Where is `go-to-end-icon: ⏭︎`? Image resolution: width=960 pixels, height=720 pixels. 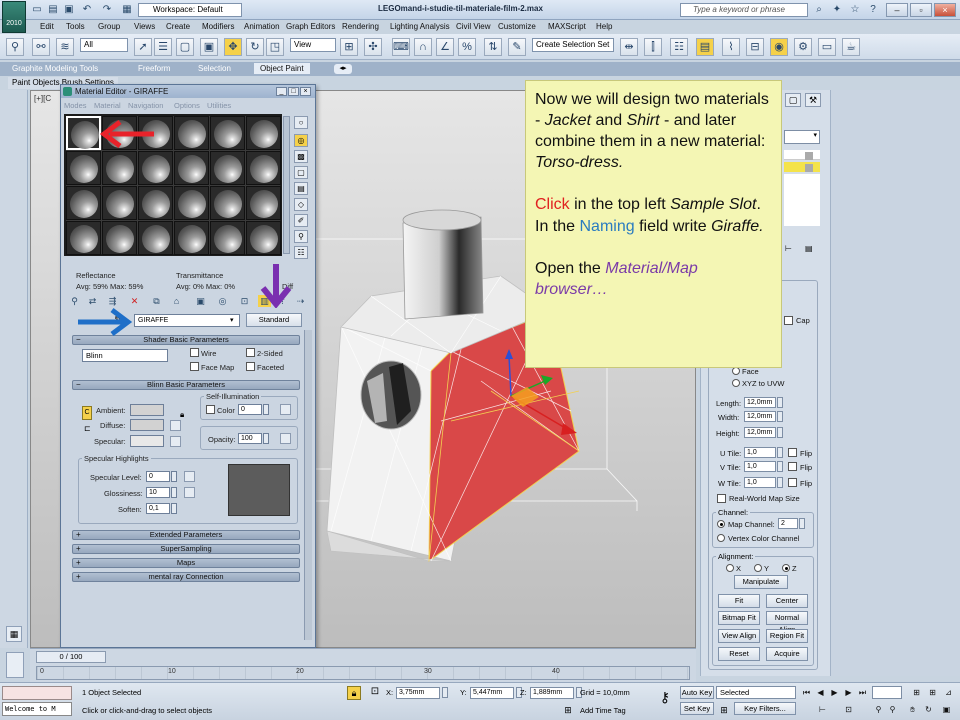
go-to-end-icon: ⏭︎ is located at coordinates (862, 692).